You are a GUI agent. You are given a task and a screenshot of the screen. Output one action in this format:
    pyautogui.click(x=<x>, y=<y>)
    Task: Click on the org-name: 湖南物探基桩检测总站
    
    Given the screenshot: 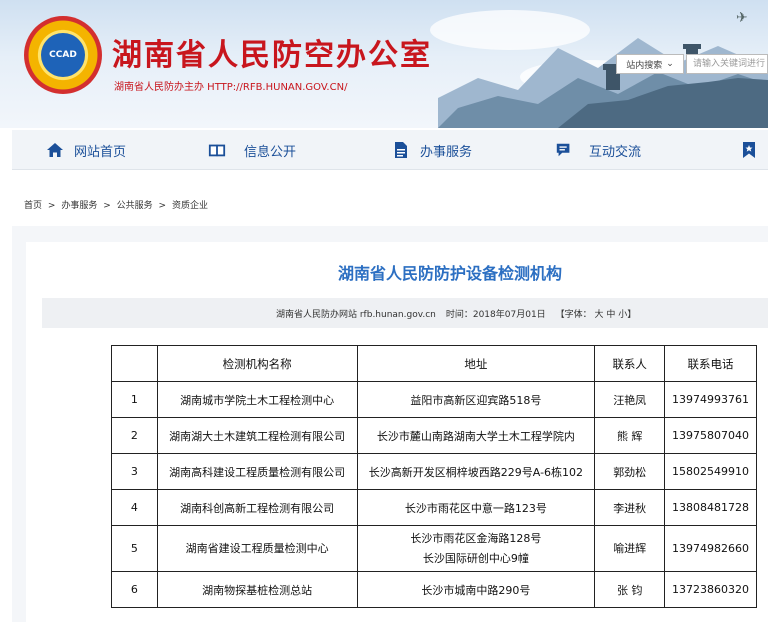 What is the action you would take?
    pyautogui.click(x=257, y=589)
    